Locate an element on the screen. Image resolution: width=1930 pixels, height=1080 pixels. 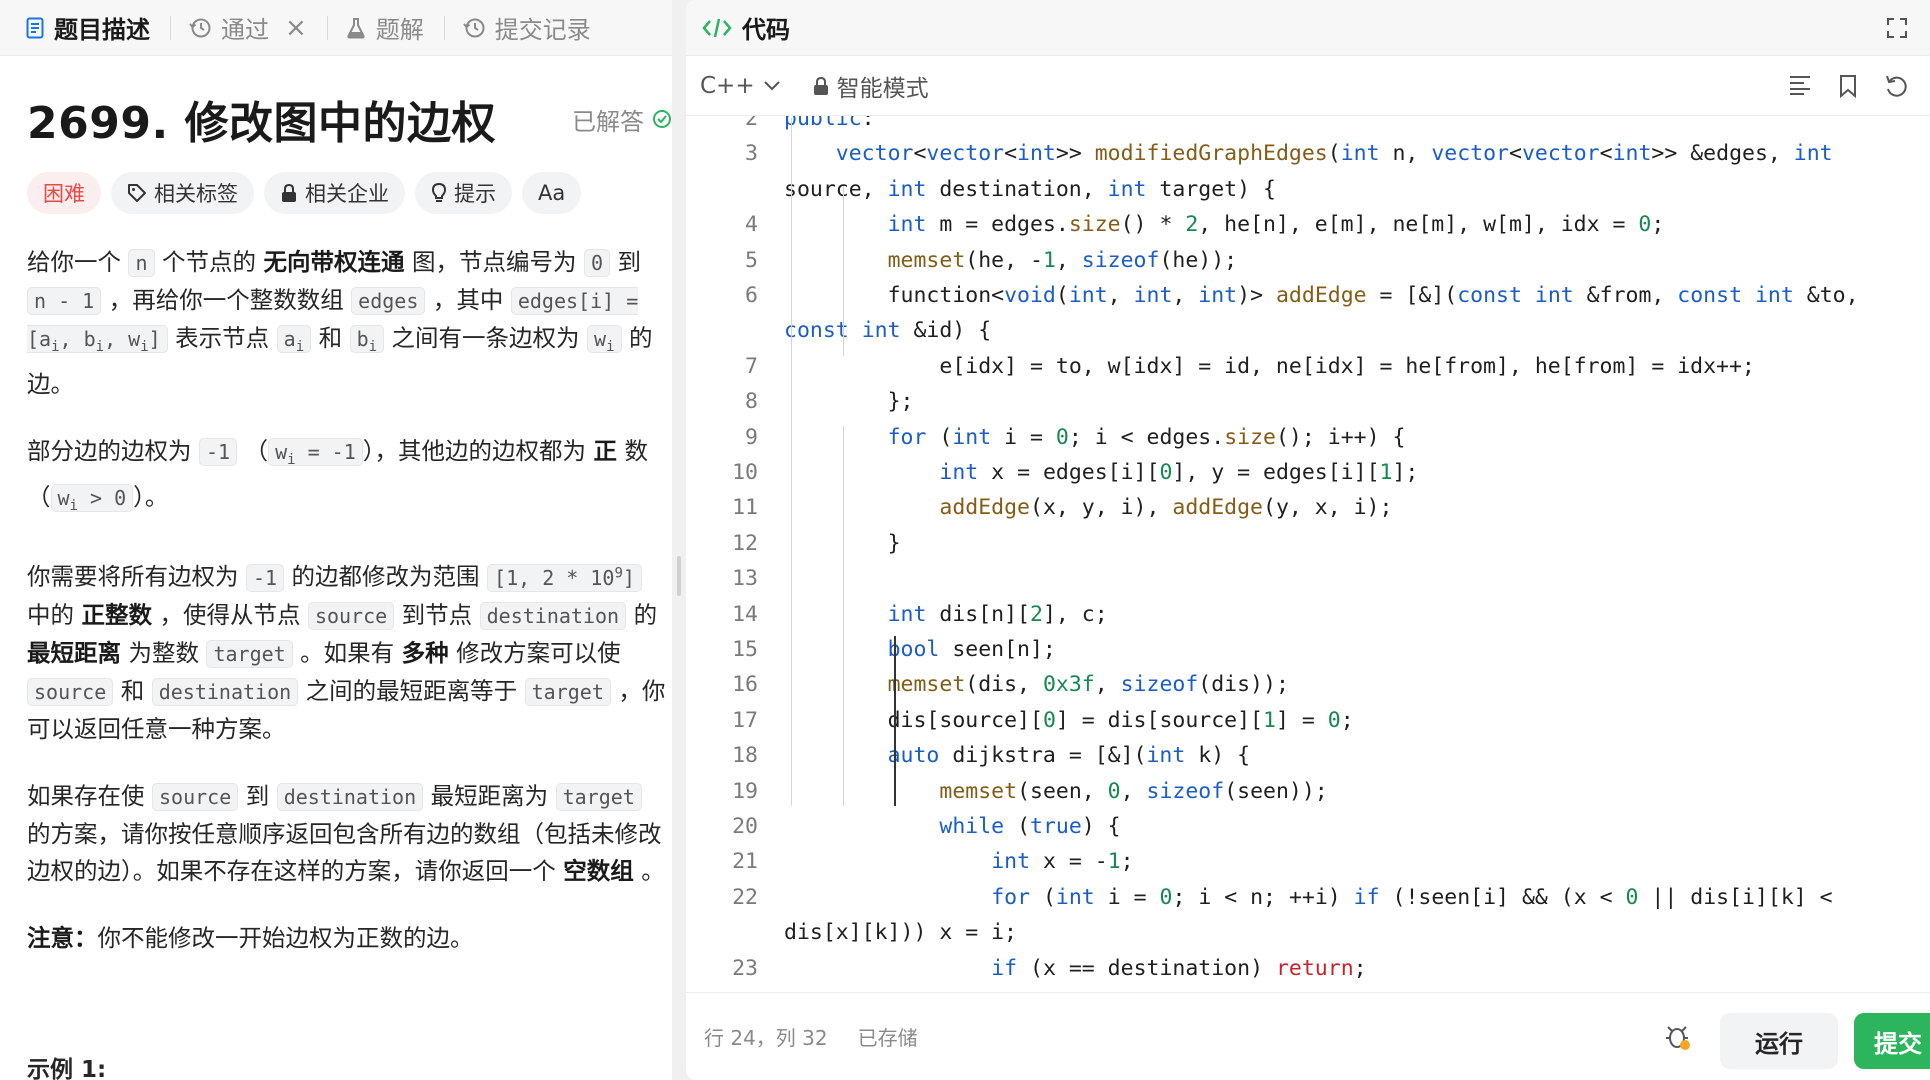
description-note: 注意：你不能修改一开始边权为正数的边。 is located at coordinates (250, 937).